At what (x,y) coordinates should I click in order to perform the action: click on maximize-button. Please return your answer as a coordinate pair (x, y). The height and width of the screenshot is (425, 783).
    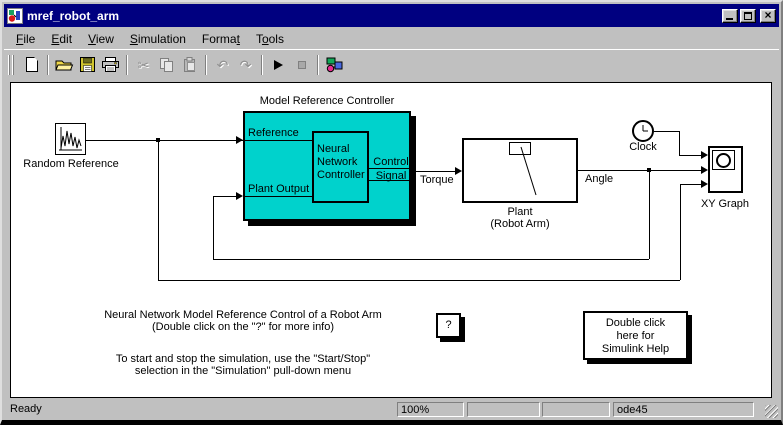
    Looking at the image, I should click on (748, 15).